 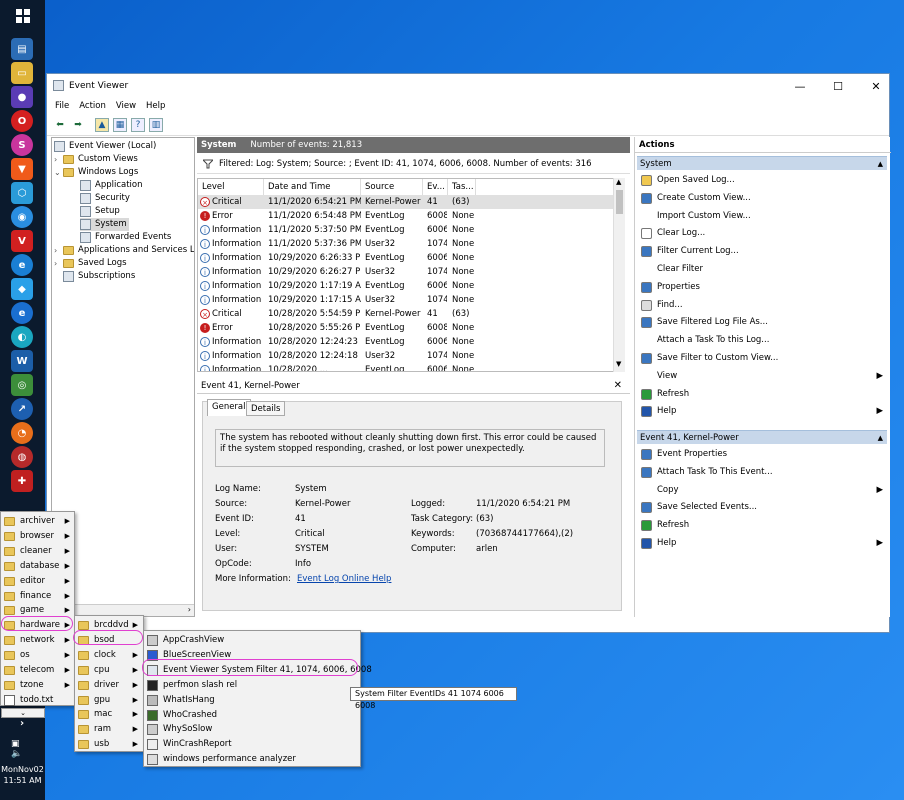 What do you see at coordinates (252, 729) in the screenshot?
I see `menu-item: WhySoSlow` at bounding box center [252, 729].